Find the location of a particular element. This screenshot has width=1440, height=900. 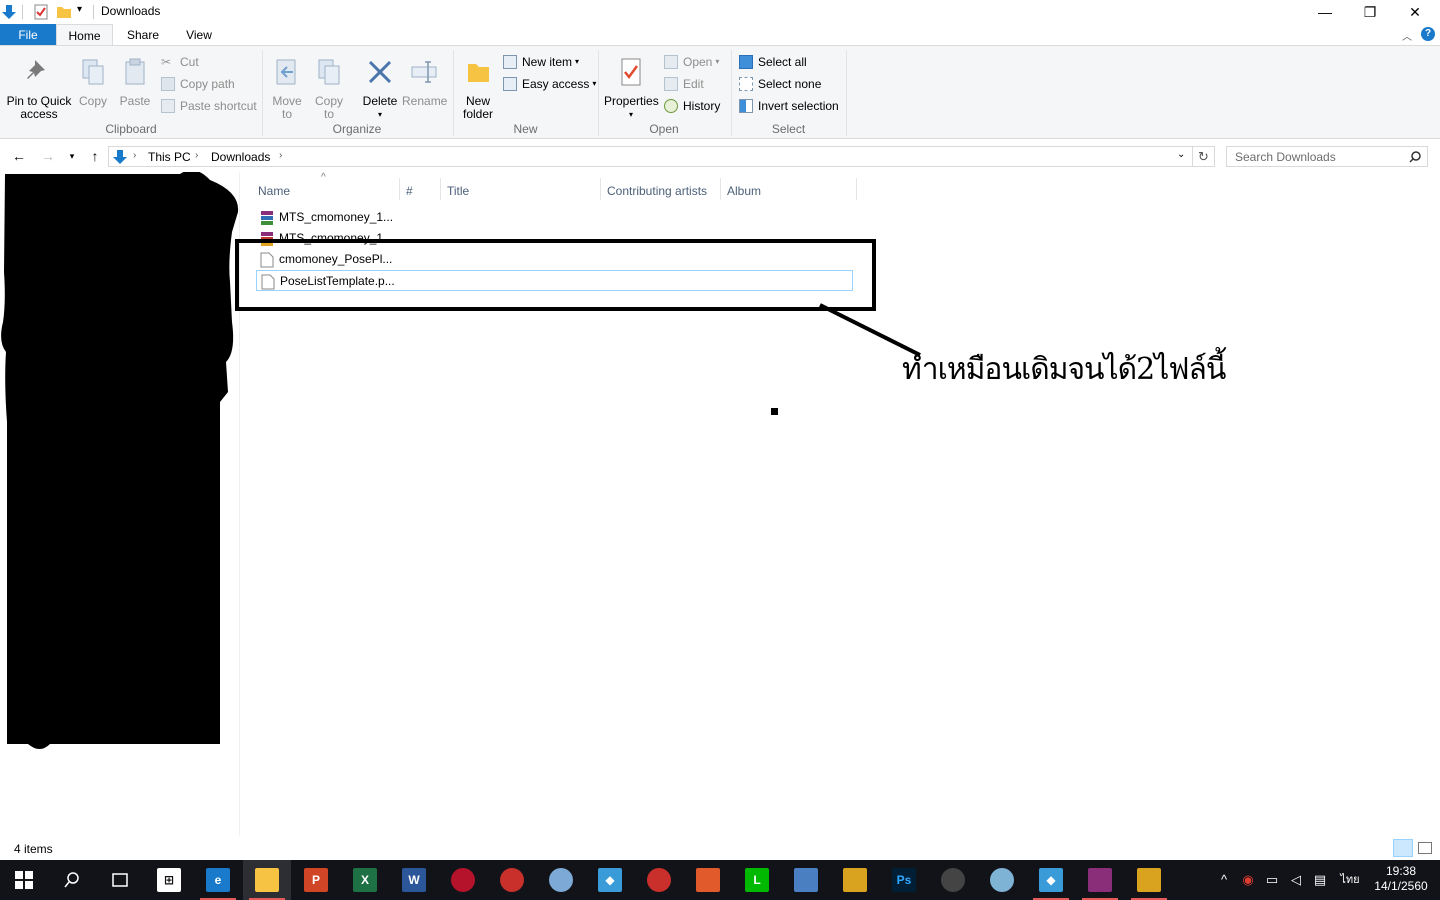

minimize-button: — is located at coordinates (1325, 12).